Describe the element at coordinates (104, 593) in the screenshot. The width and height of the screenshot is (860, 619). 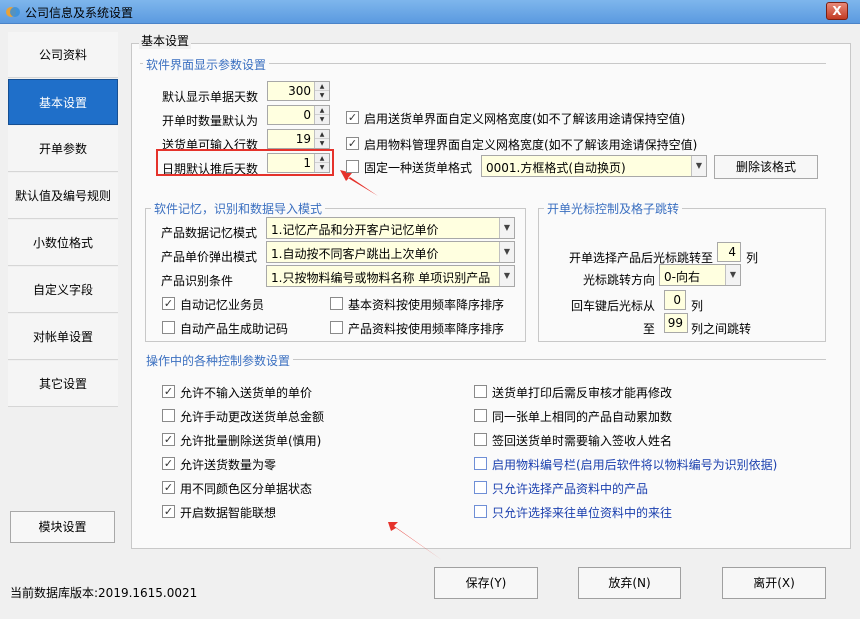
I see `db-version-label: 当前数据库版本:2019.1615.0021` at that location.